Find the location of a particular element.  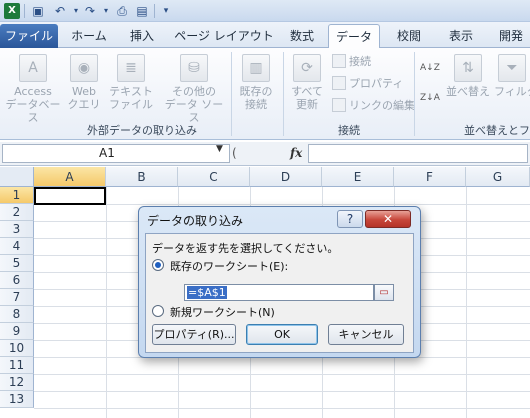

text-label-2: ファイル is located at coordinates (131, 104).